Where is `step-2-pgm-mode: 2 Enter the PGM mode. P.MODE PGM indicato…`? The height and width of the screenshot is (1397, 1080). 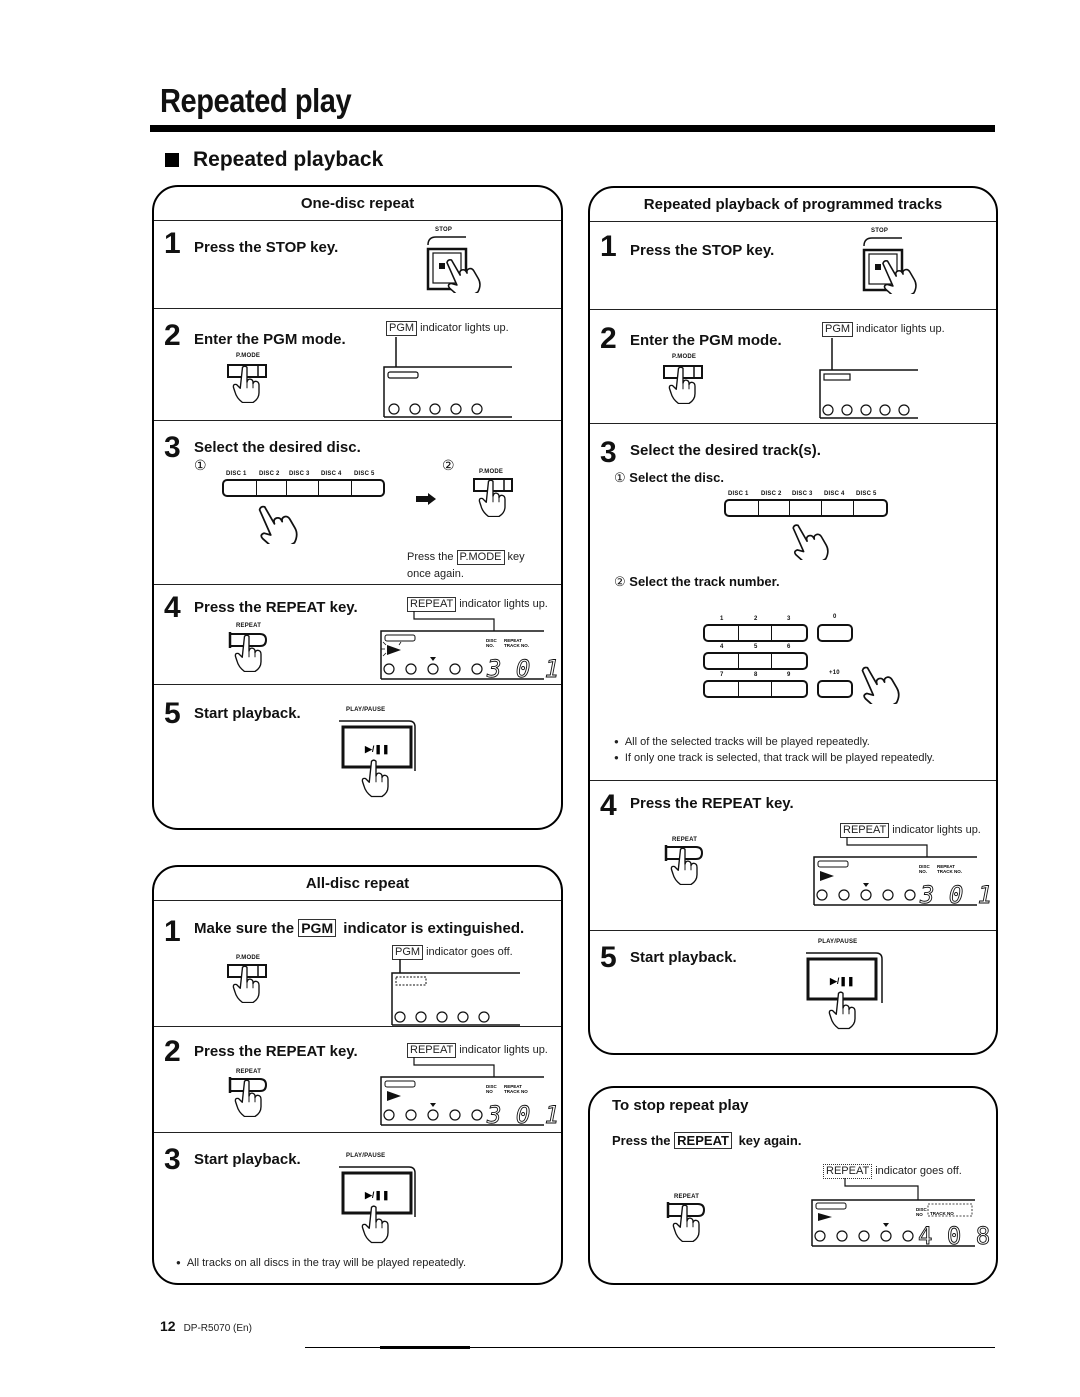
step-2-pgm-mode: 2 Enter the PGM mode. P.MODE PGM indicato… is located at coordinates (357, 365).